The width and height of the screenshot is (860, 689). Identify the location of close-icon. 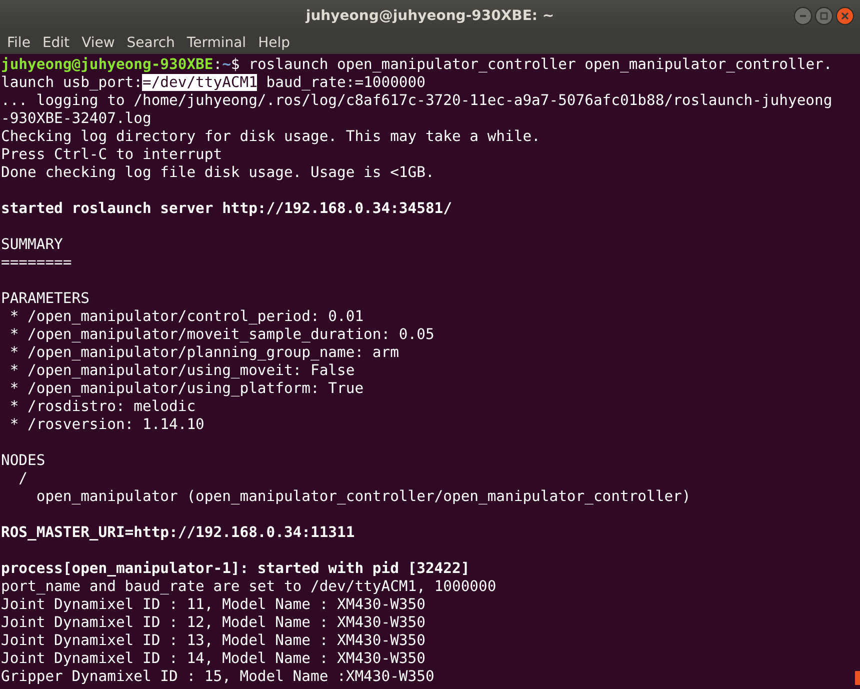
(845, 16).